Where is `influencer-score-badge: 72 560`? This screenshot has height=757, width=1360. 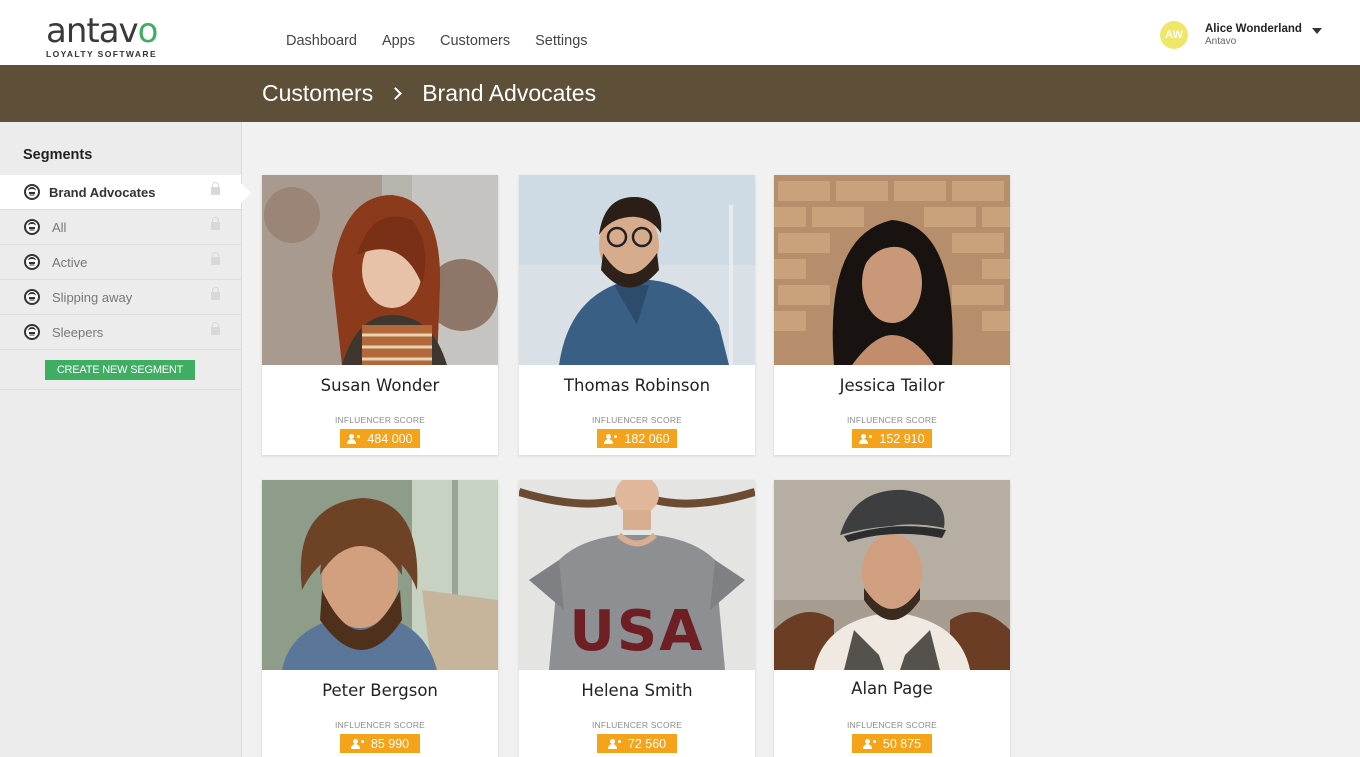 influencer-score-badge: 72 560 is located at coordinates (637, 743).